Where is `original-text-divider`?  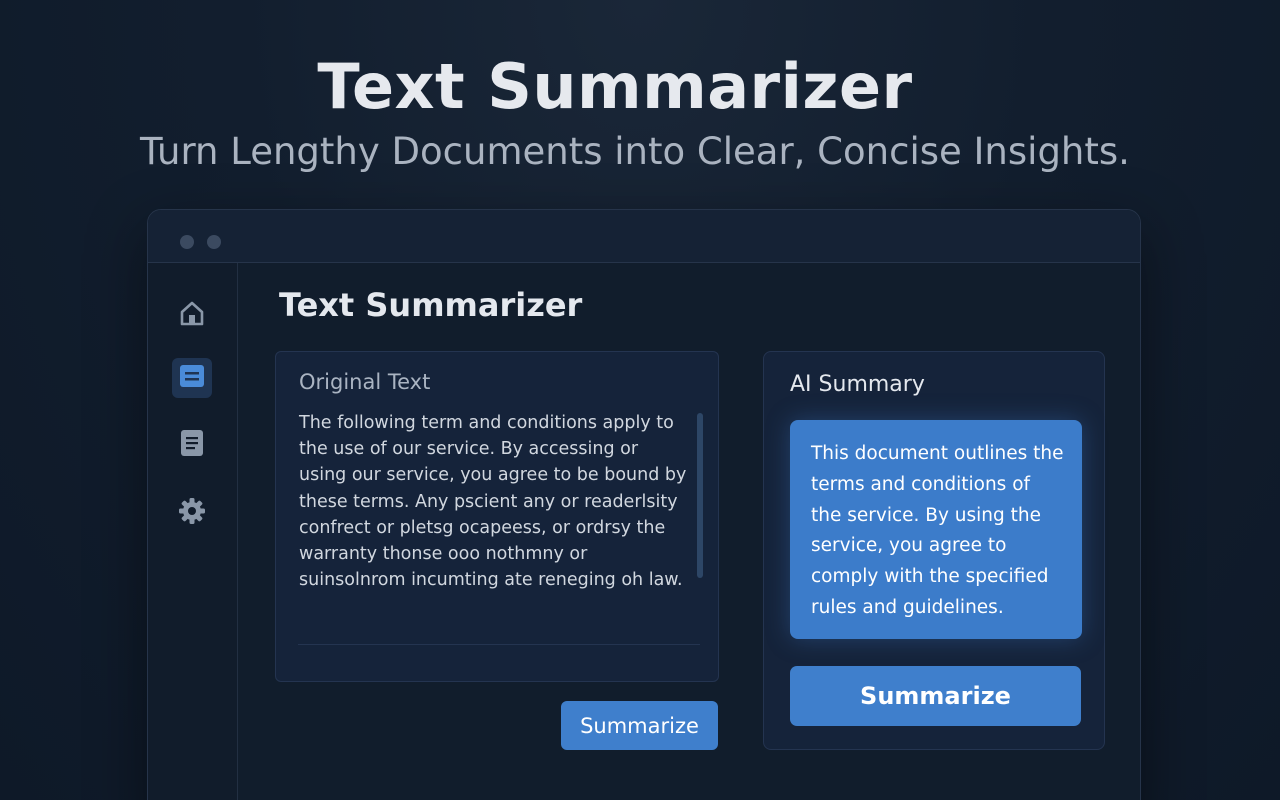 original-text-divider is located at coordinates (499, 644).